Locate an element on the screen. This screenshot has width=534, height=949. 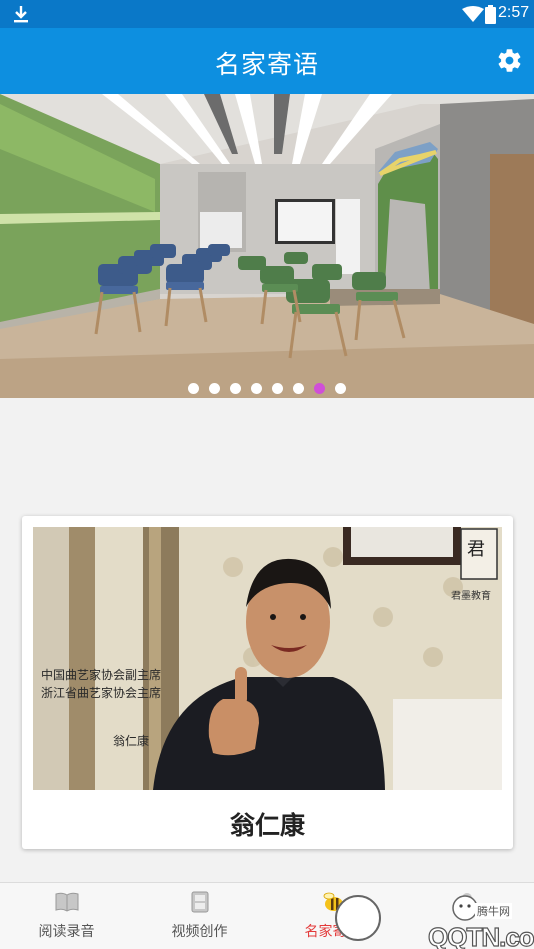
svg-text: 浙江省曲艺家协会主席 is located at coordinates (101, 692).